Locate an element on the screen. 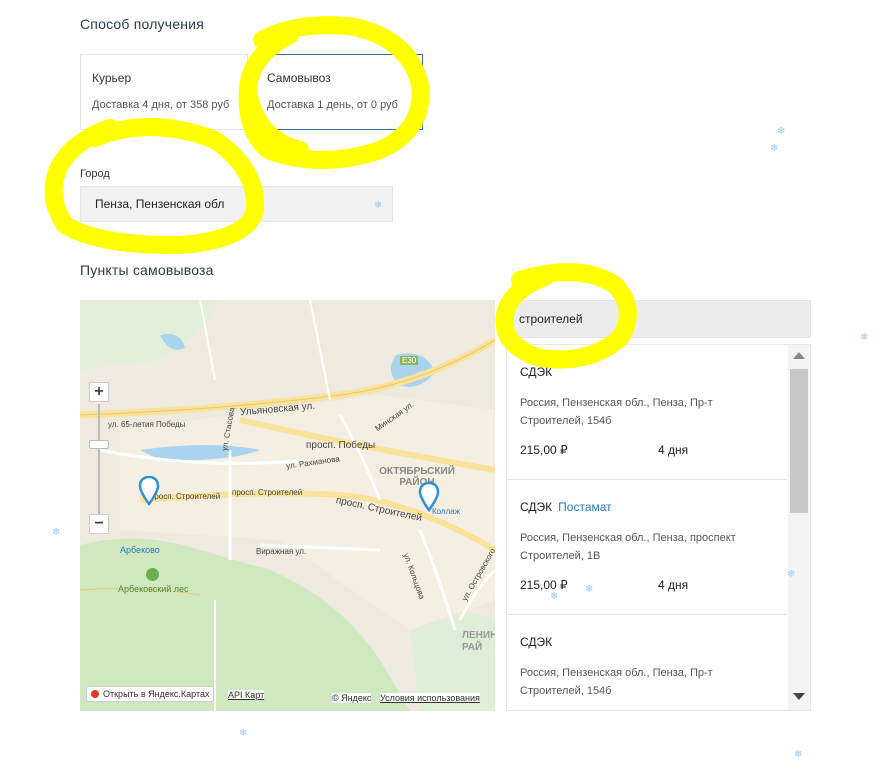 This screenshot has height=760, width=878. map-label: ОКТЯБРЬСКИЙ РАЙОН is located at coordinates (417, 477).